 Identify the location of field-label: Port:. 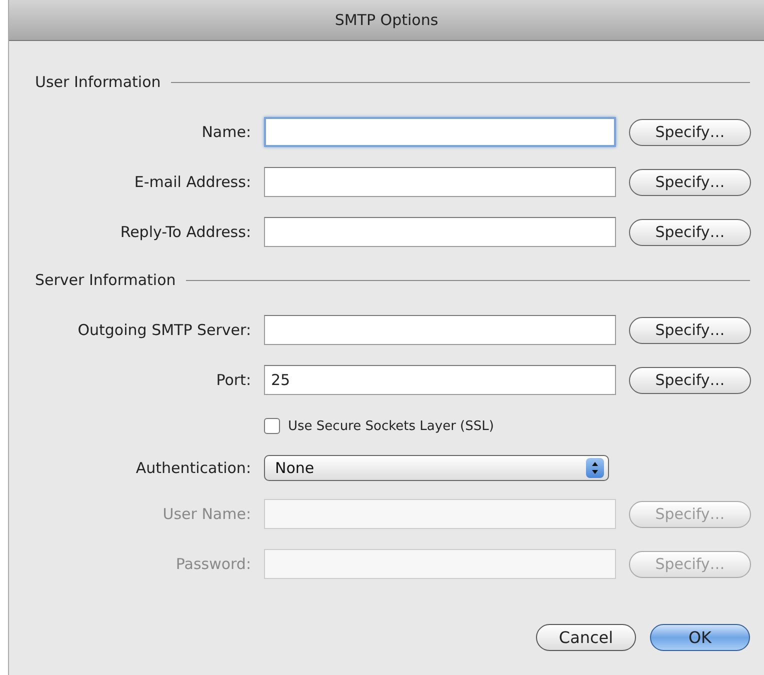
(233, 380).